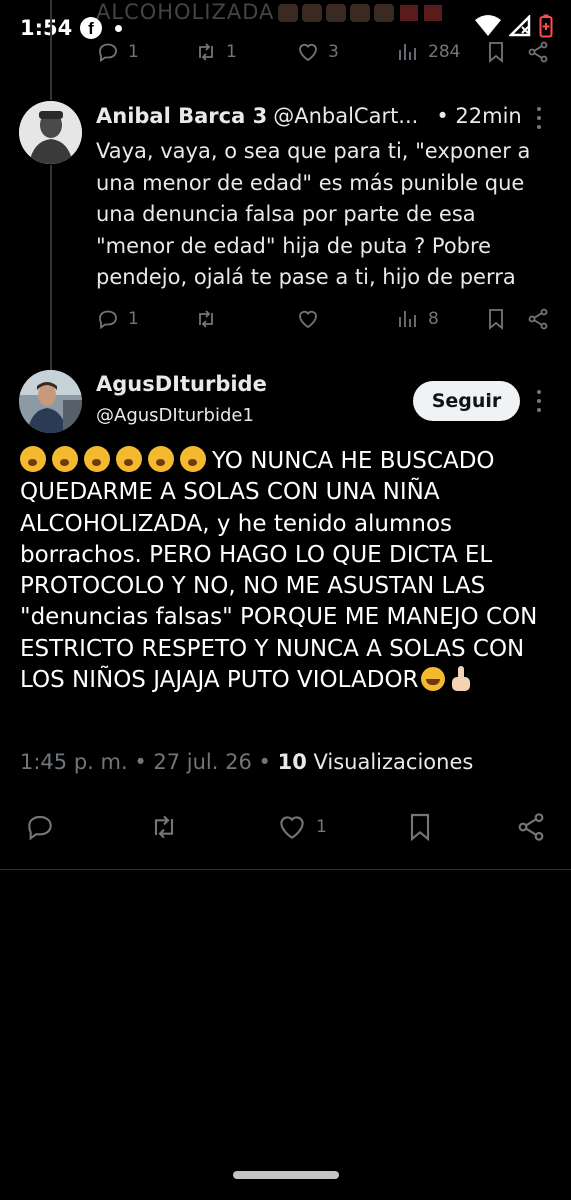 The height and width of the screenshot is (1200, 571). I want to click on battery-low-icon, so click(546, 26).